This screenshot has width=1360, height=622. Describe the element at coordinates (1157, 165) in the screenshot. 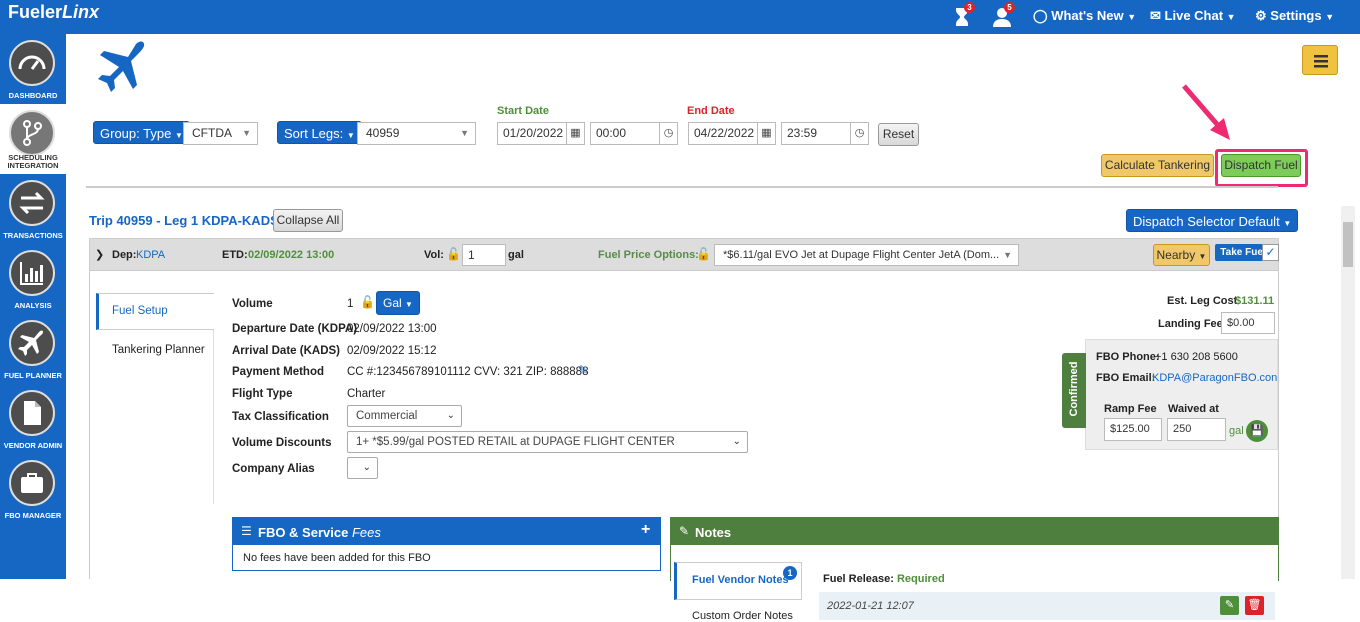

I see `calculate-tankering-button: Calculate Tankering` at that location.